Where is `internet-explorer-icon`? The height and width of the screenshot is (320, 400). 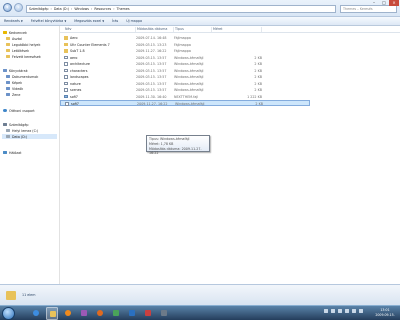 internet-explorer-icon is located at coordinates (36, 313).